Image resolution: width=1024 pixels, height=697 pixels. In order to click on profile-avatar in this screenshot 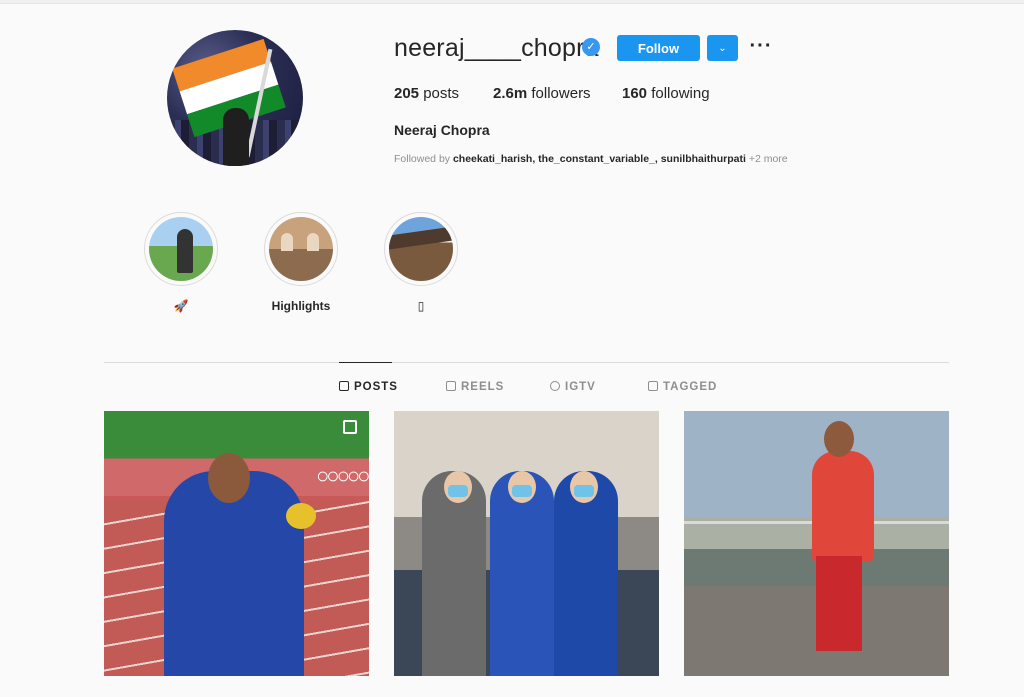, I will do `click(235, 98)`.